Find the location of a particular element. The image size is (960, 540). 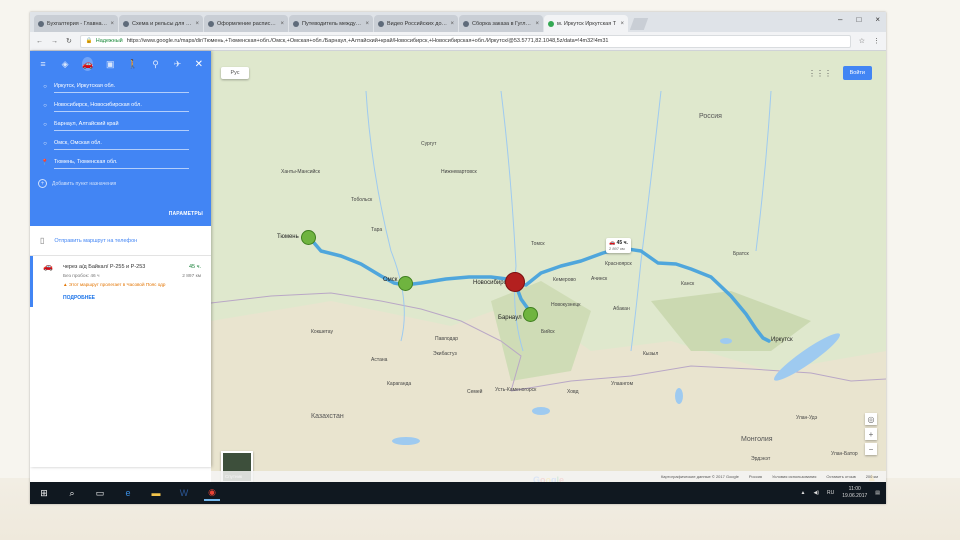

word-icon: W is located at coordinates (184, 493).